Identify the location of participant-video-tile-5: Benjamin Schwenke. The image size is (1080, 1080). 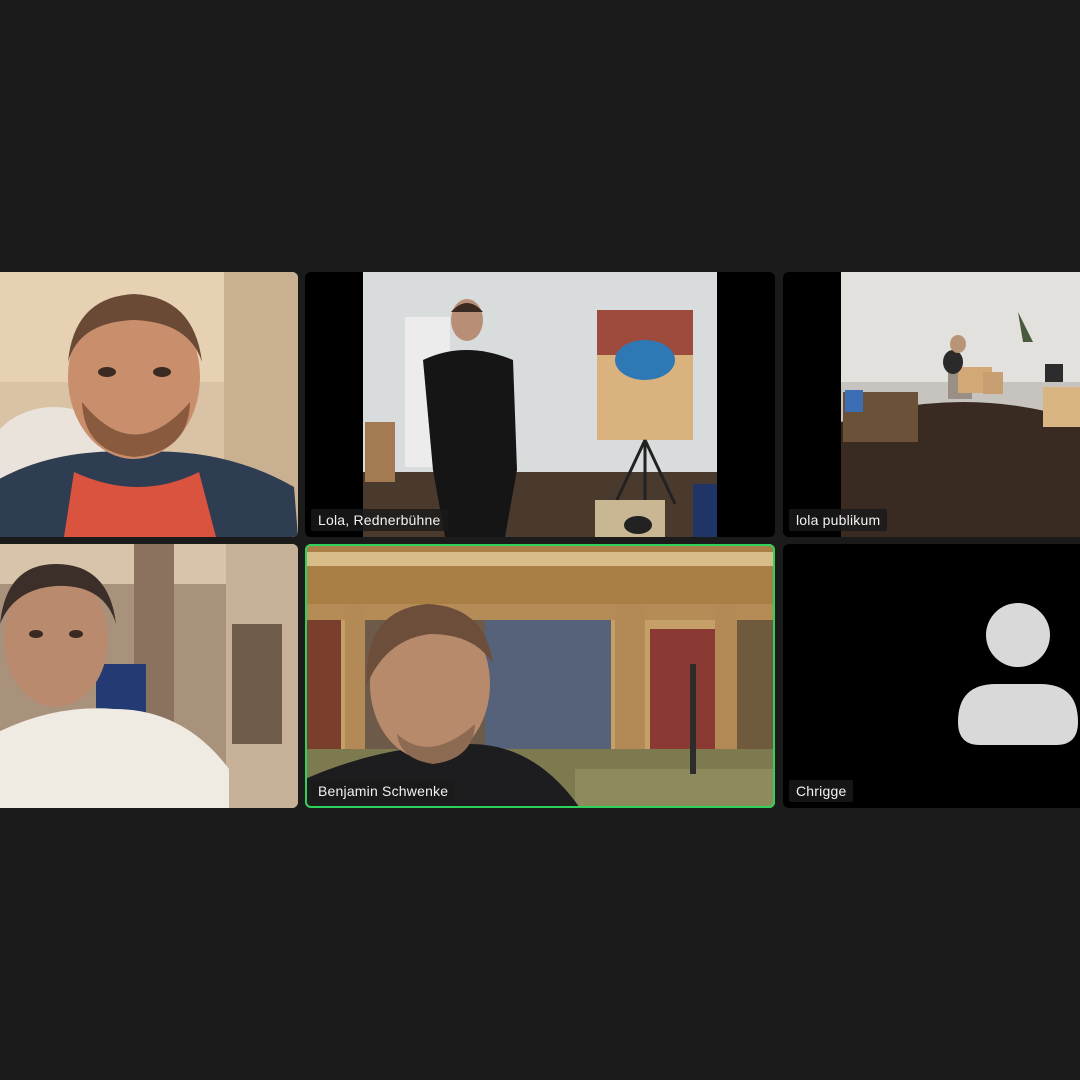
(540, 676).